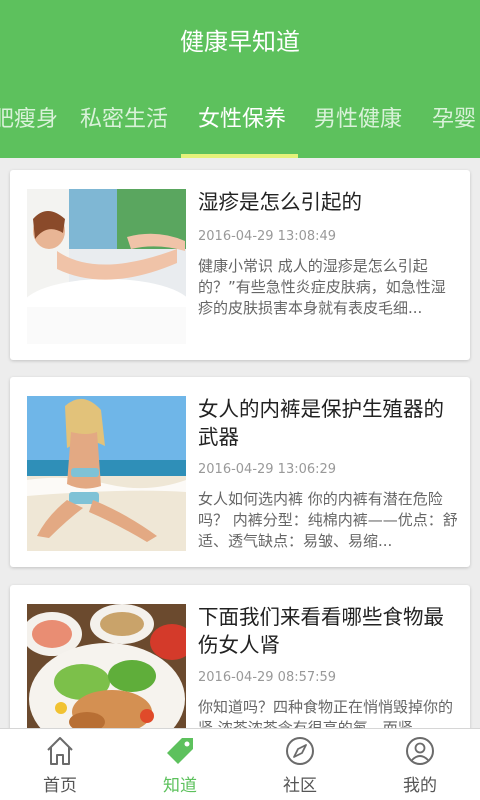  Describe the element at coordinates (454, 120) in the screenshot. I see `tab-pregnancy-baby: 孕婴` at that location.